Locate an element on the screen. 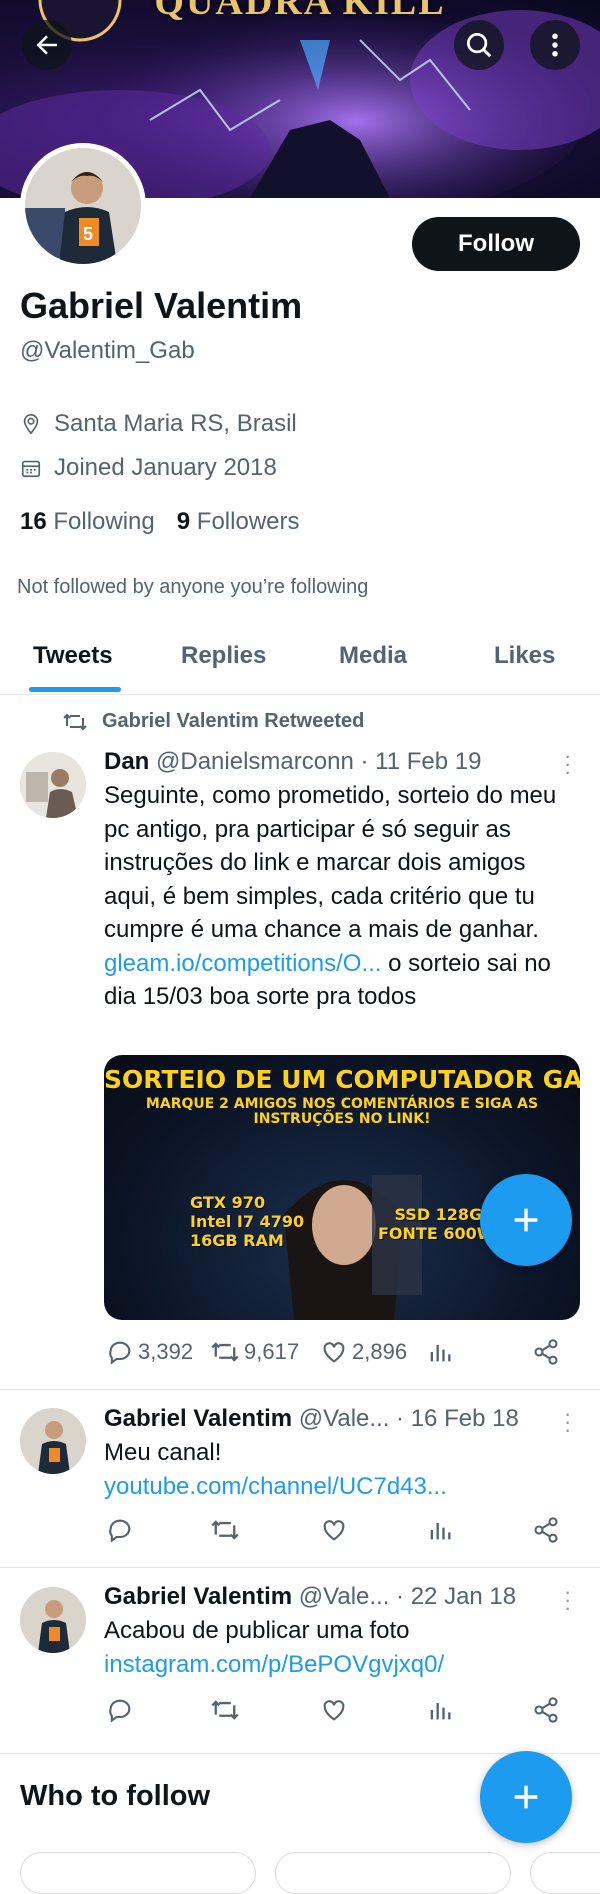  tweet-date: · 16 Feb 18 is located at coordinates (457, 1418).